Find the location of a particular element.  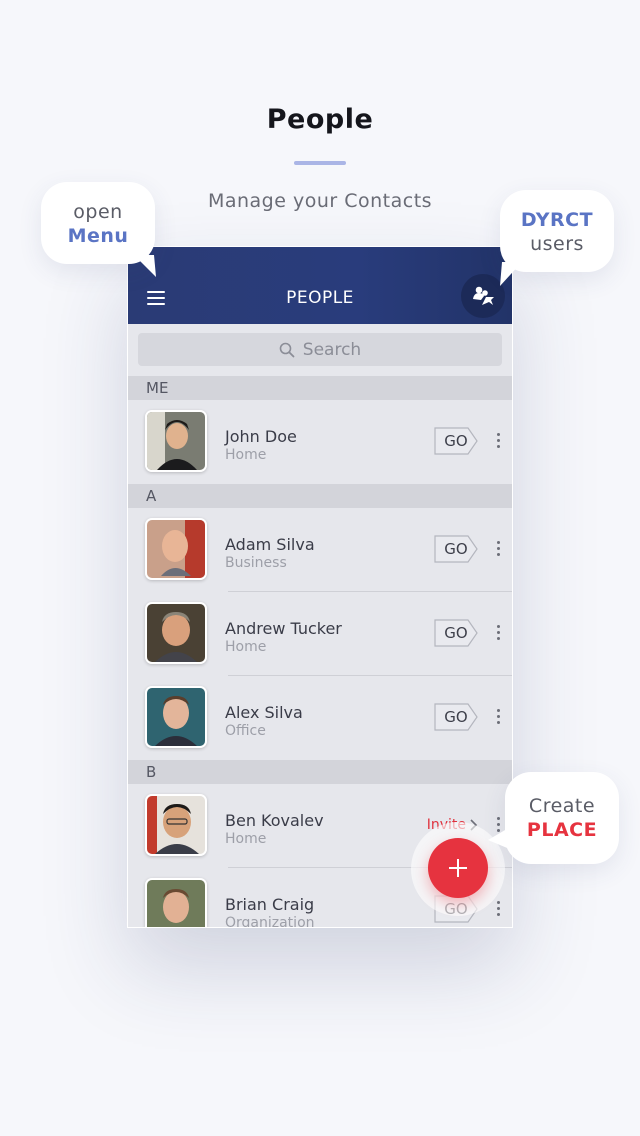

contact-row: Adam Silva Business GO is located at coordinates (320, 550).